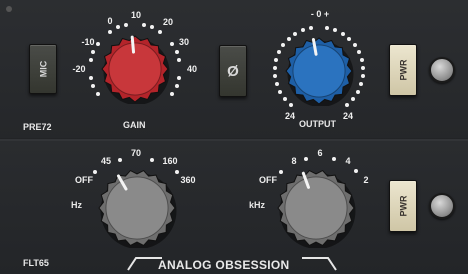 This screenshot has height=274, width=468. I want to click on output-knob, so click(319, 71).